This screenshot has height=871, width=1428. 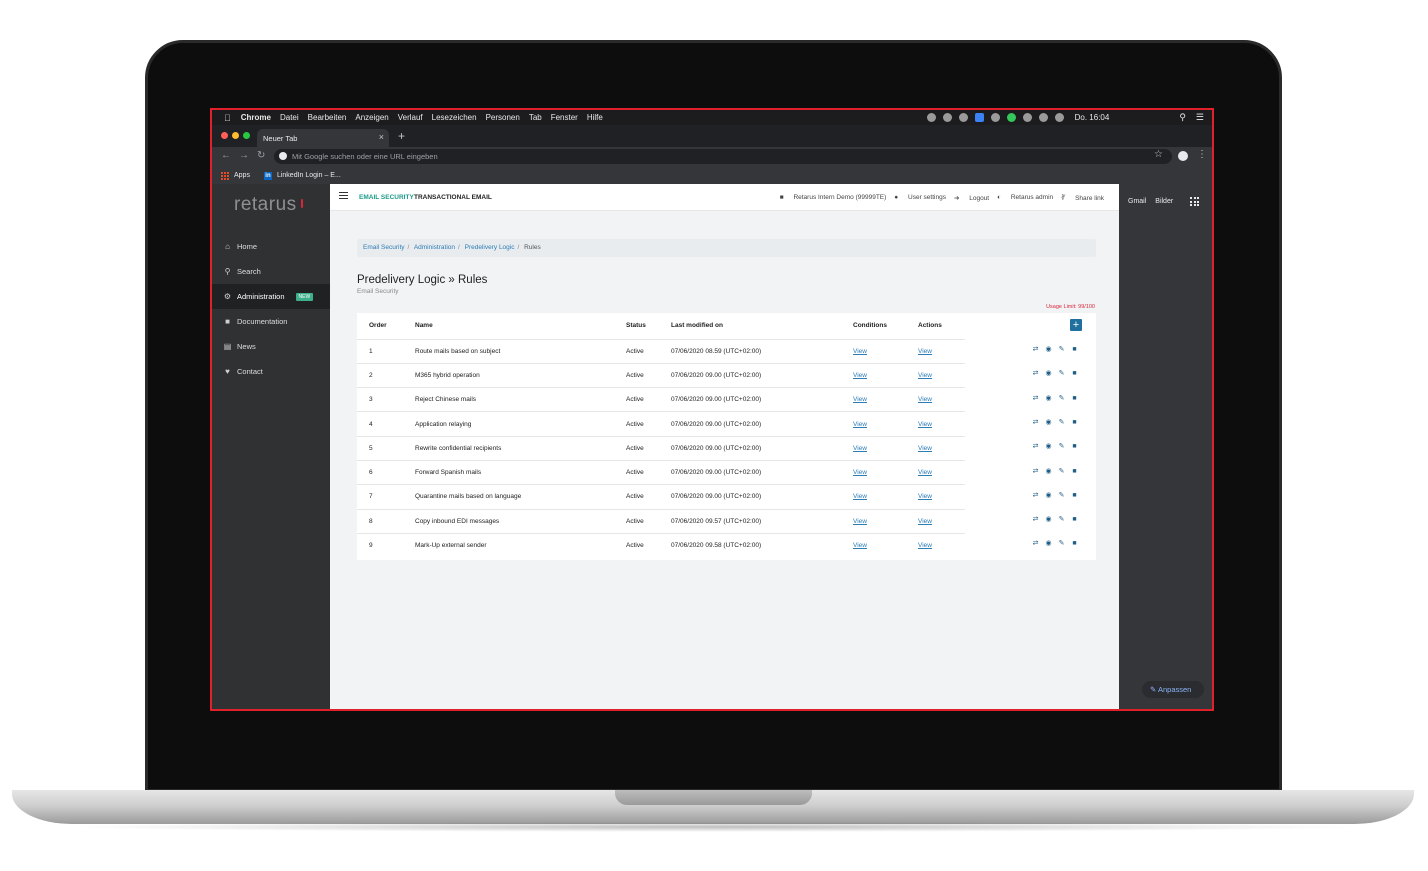 I want to click on maximize-window-icon, so click(x=246, y=135).